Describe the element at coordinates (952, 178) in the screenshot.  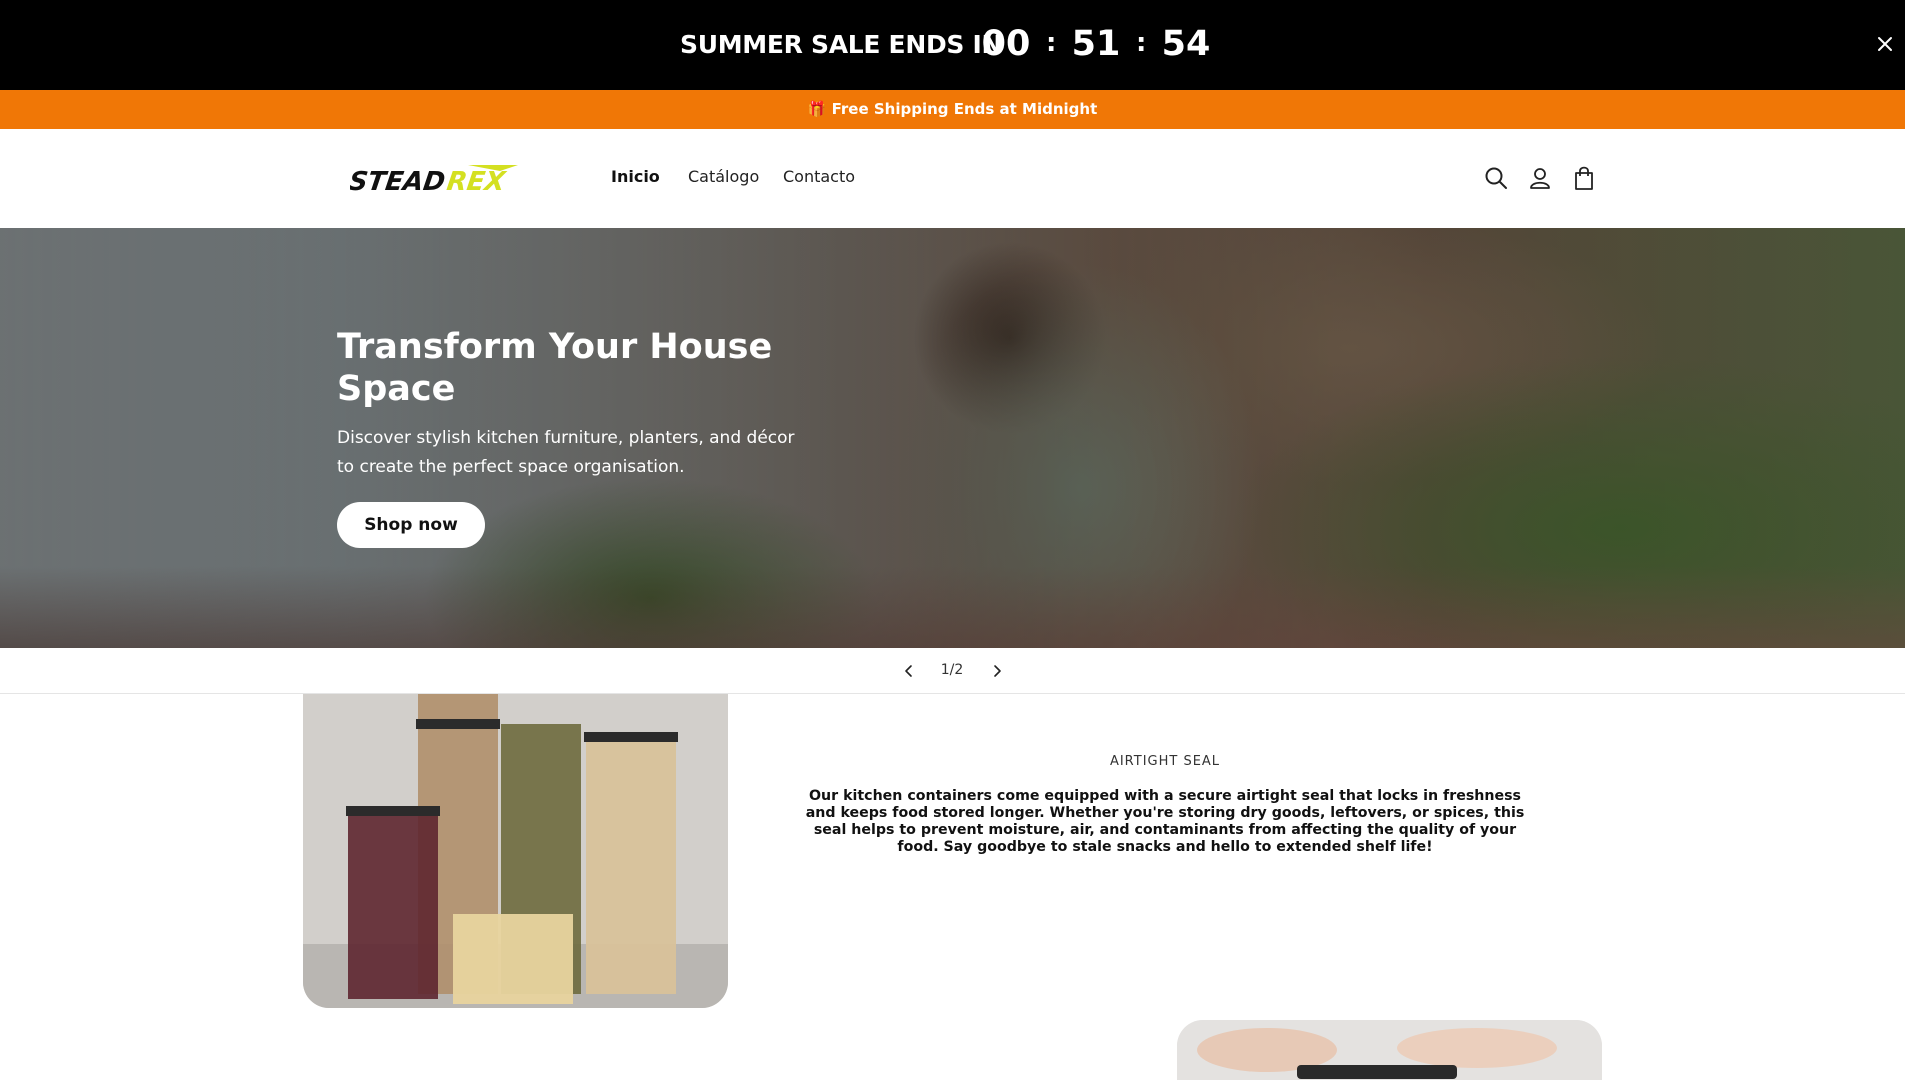
I see `site-header: STEAD REX Inicio Catálogo Contacto` at that location.